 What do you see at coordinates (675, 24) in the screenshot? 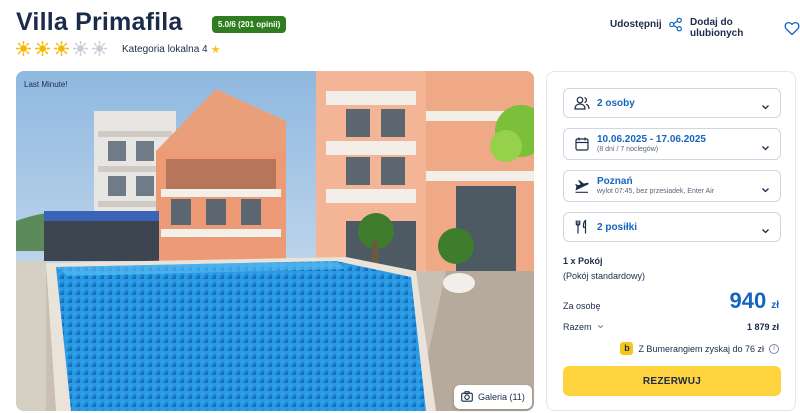
I see `share-icon` at bounding box center [675, 24].